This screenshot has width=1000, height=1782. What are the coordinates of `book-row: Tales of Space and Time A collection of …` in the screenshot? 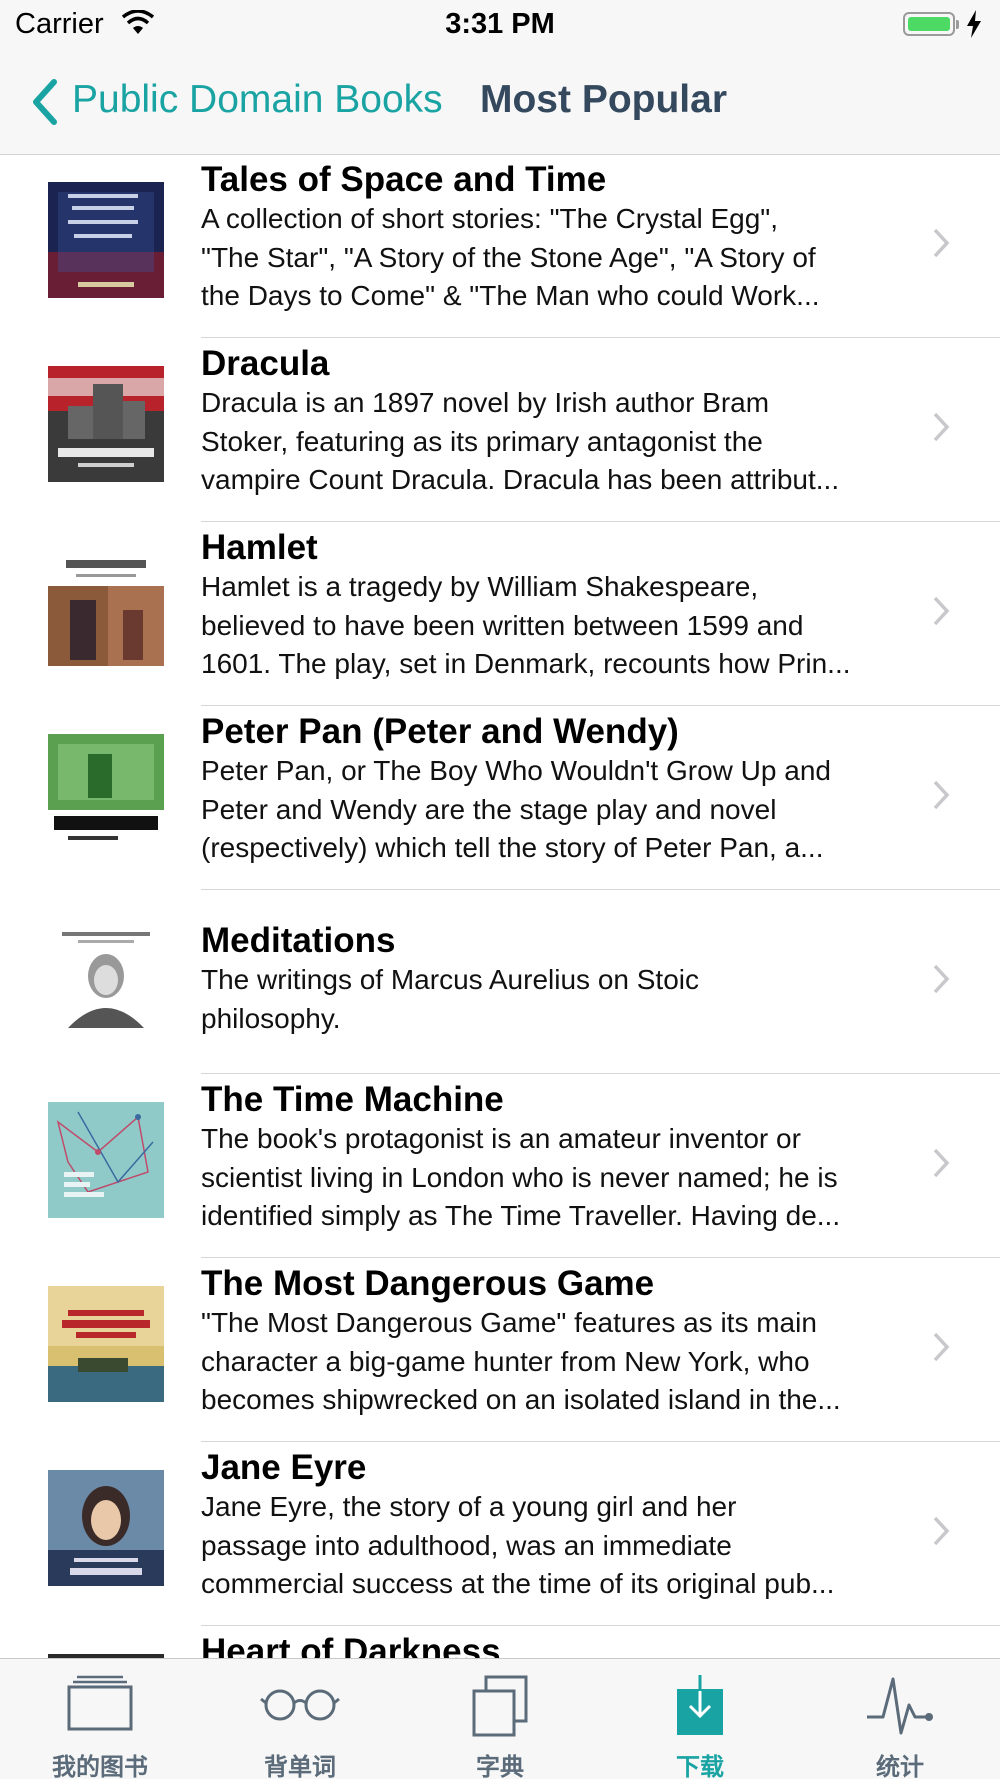 It's located at (500, 246).